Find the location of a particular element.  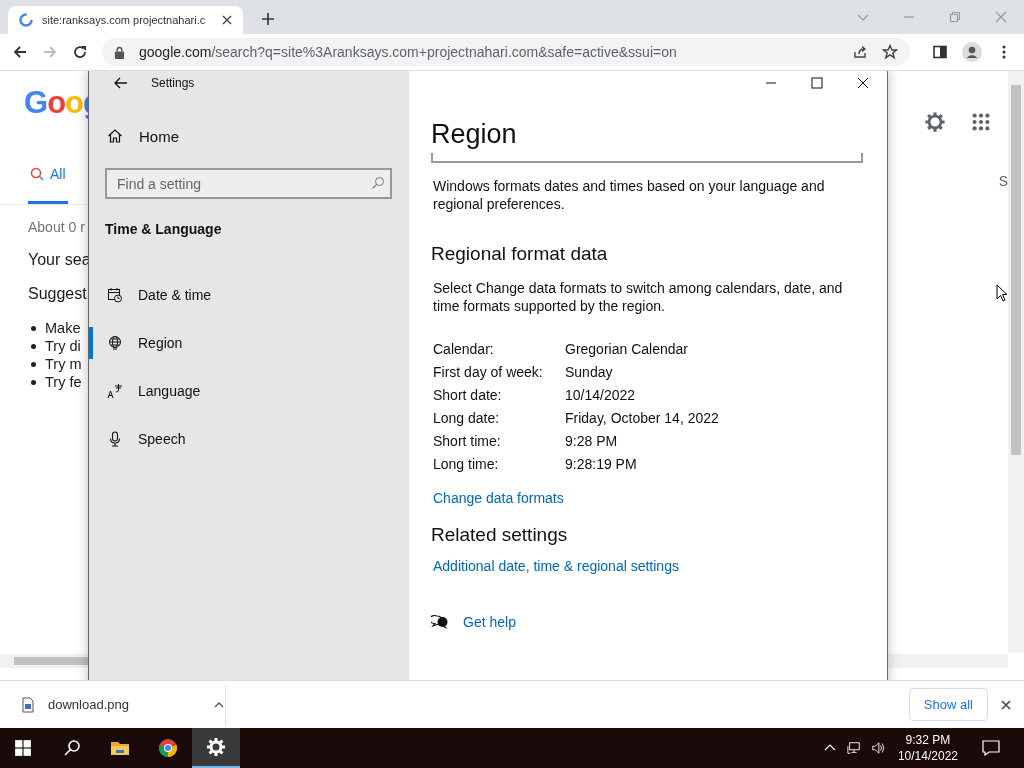

format-value: 9:28:19 PM is located at coordinates (601, 464).